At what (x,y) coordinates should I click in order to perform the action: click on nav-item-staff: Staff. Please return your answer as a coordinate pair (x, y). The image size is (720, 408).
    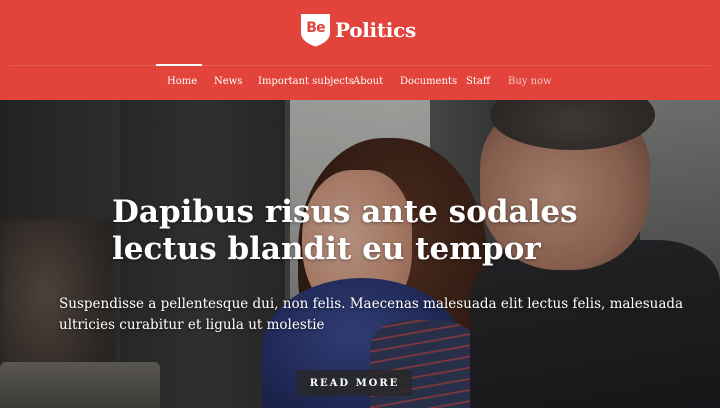
    Looking at the image, I should click on (478, 81).